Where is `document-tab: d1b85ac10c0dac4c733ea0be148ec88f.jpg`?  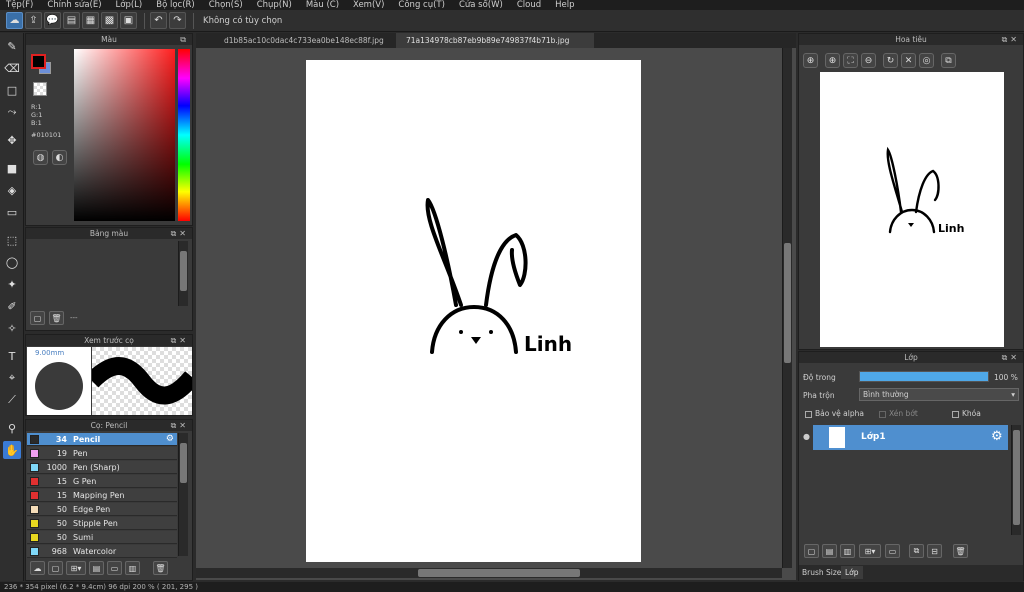 document-tab: d1b85ac10c0dac4c733ea0be148ec88f.jpg is located at coordinates (304, 40).